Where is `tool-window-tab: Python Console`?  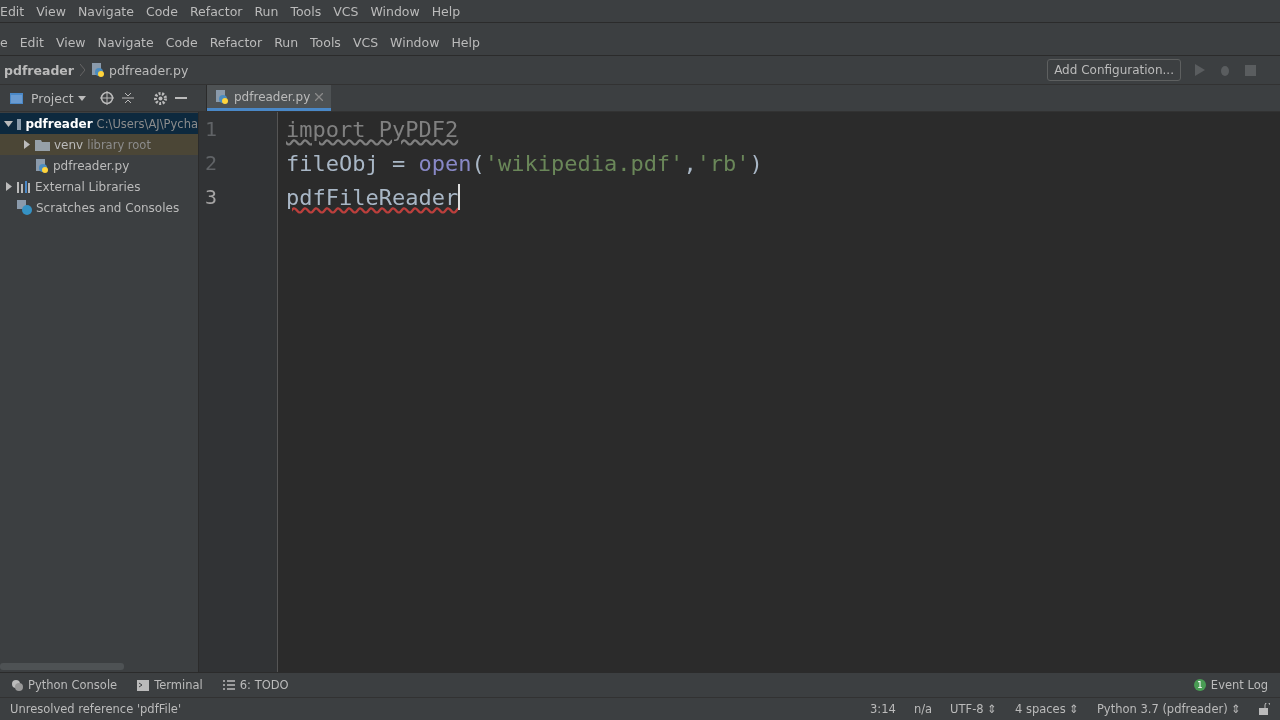 tool-window-tab: Python Console is located at coordinates (65, 685).